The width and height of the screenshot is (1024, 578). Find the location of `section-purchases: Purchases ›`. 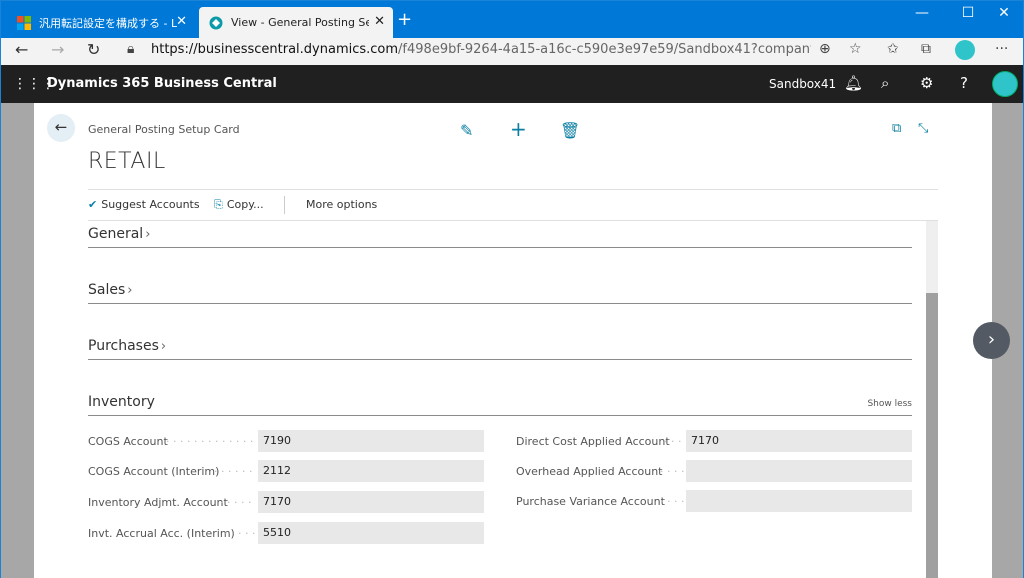

section-purchases: Purchases › is located at coordinates (500, 347).